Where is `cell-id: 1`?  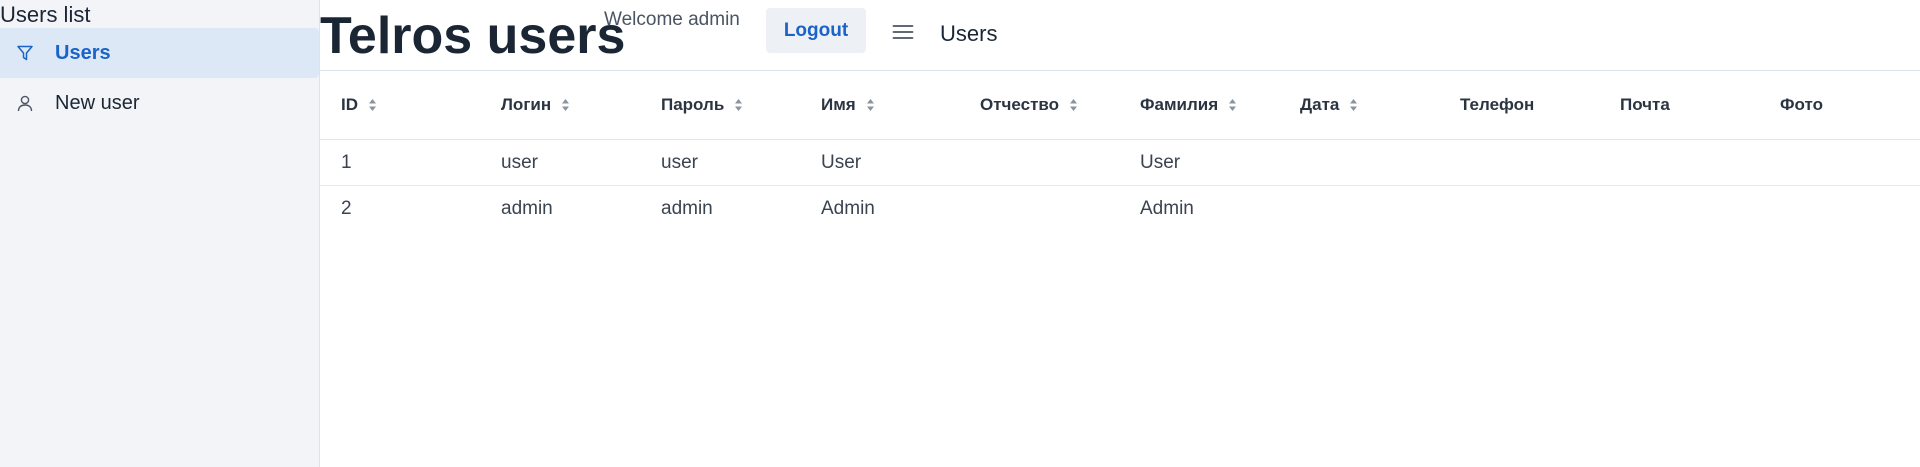 cell-id: 1 is located at coordinates (346, 162).